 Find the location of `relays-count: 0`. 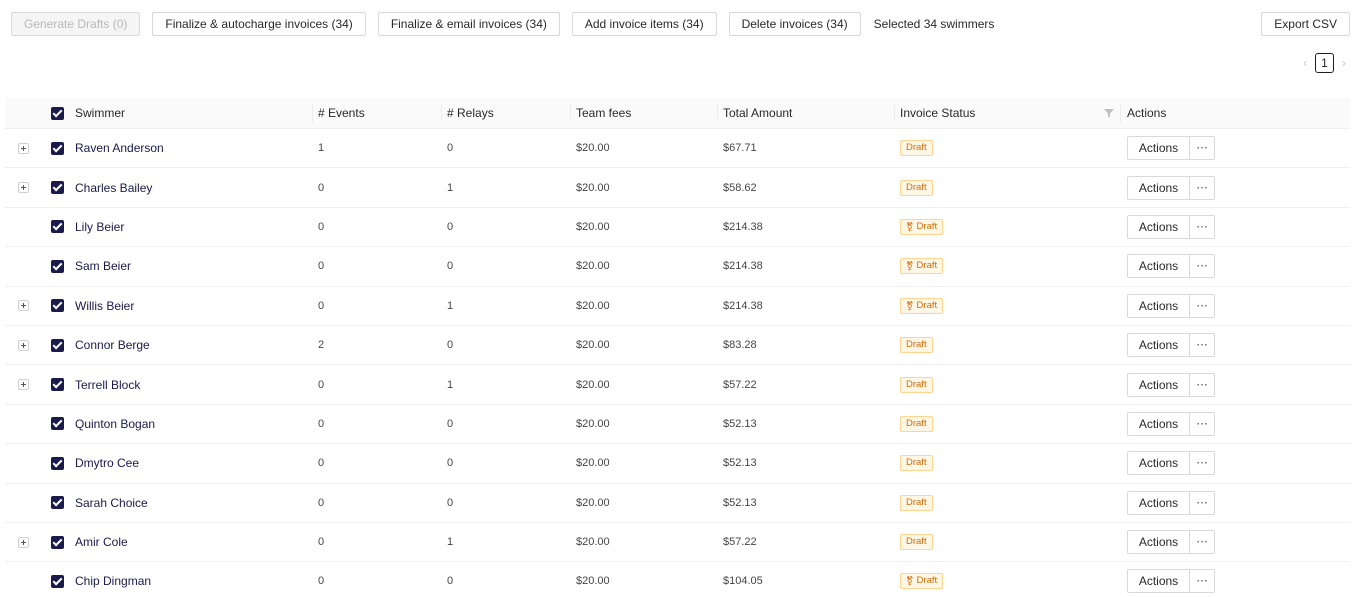

relays-count: 0 is located at coordinates (450, 148).